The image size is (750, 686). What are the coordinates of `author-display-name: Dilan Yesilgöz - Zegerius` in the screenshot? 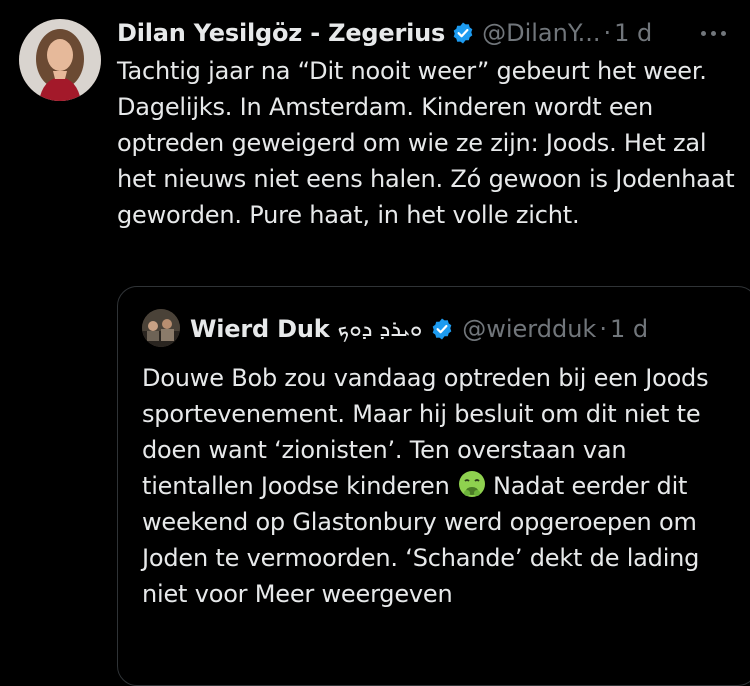 It's located at (281, 33).